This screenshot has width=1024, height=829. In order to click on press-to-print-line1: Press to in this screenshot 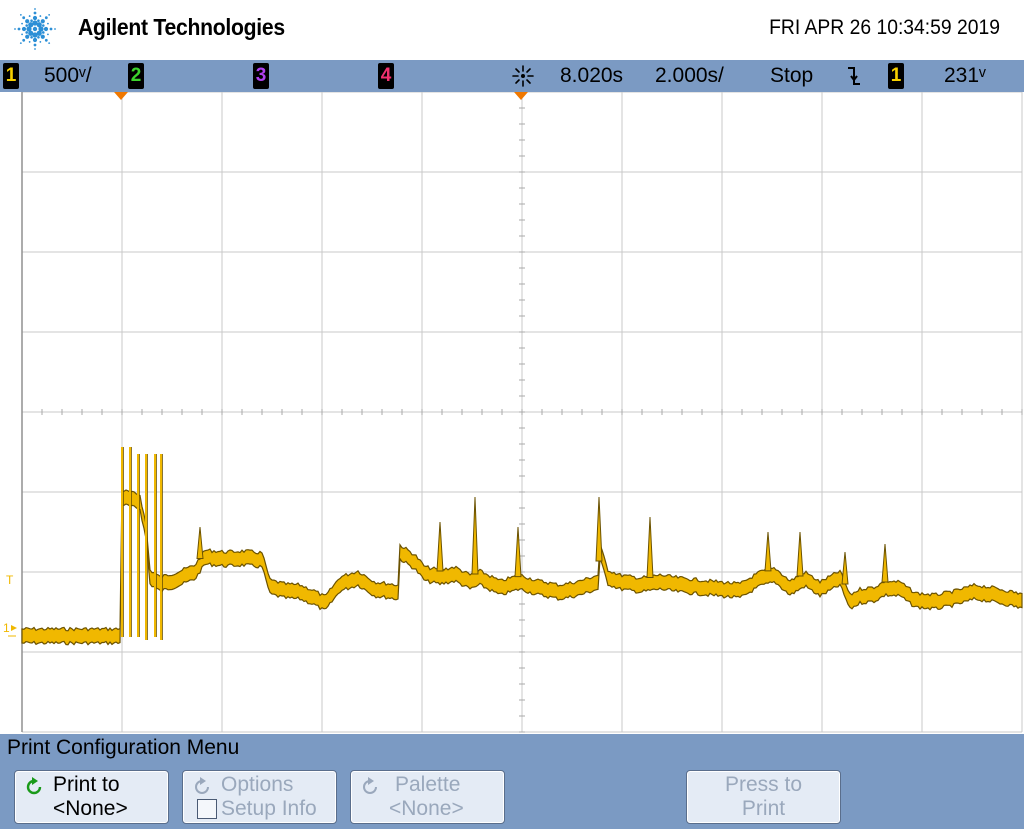, I will do `click(763, 784)`.